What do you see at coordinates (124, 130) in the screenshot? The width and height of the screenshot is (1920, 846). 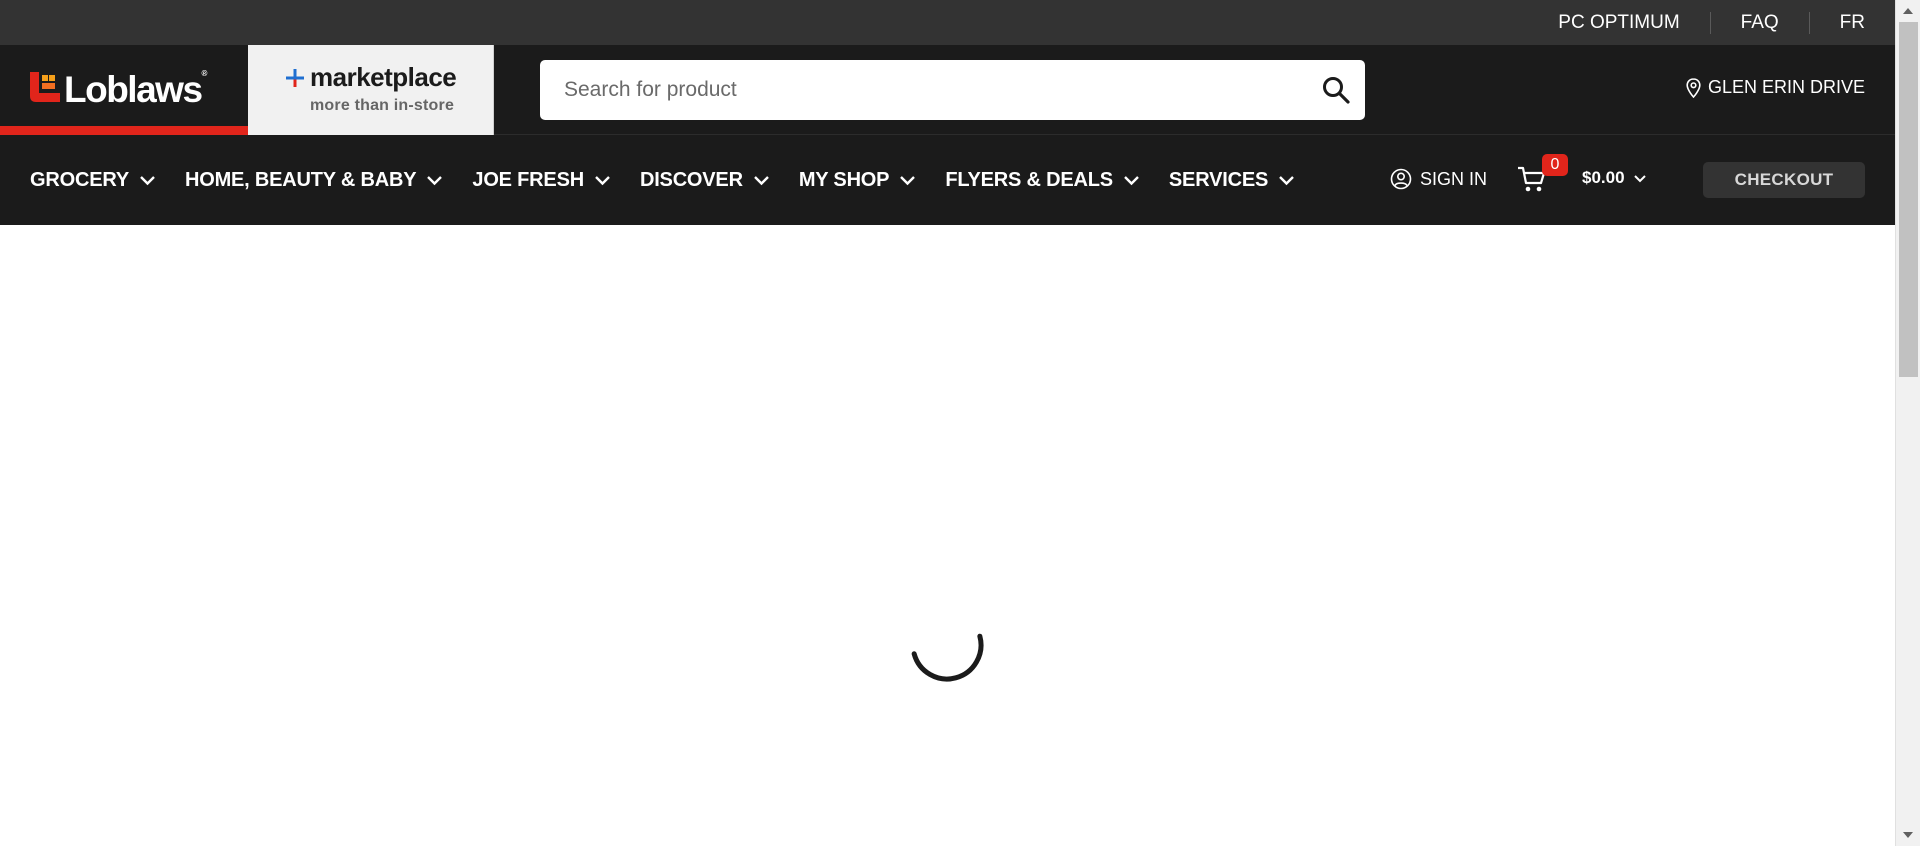 I see `logo-active-underline` at bounding box center [124, 130].